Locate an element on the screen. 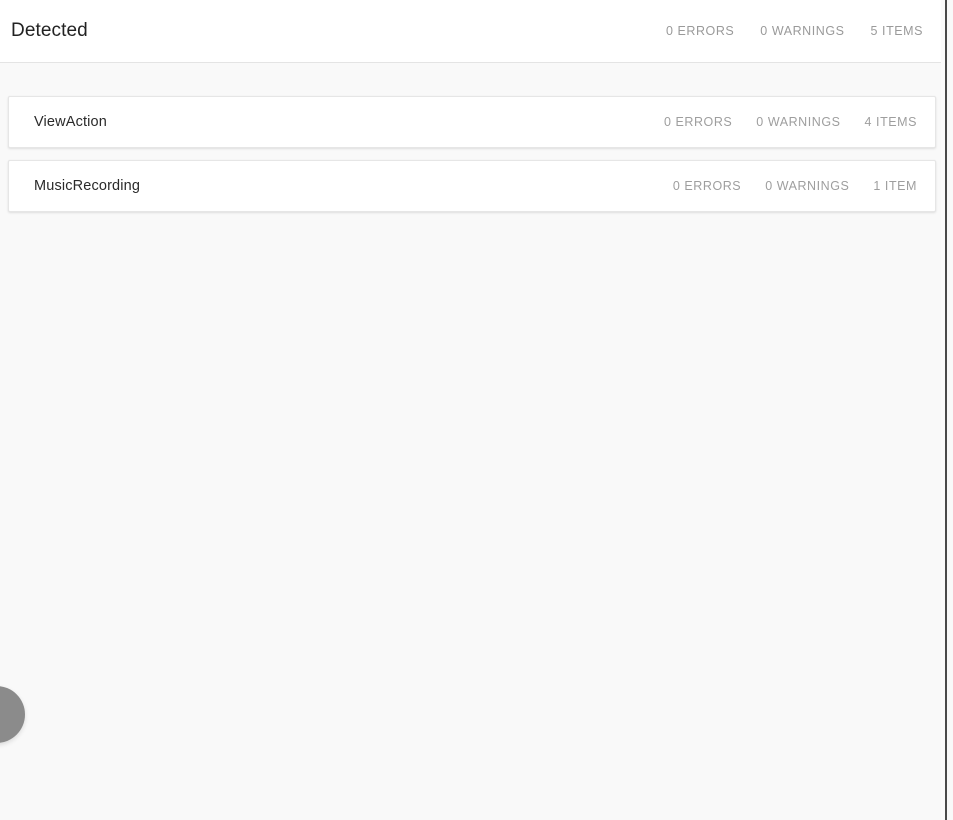  card-title: MusicRecording is located at coordinates (87, 186).